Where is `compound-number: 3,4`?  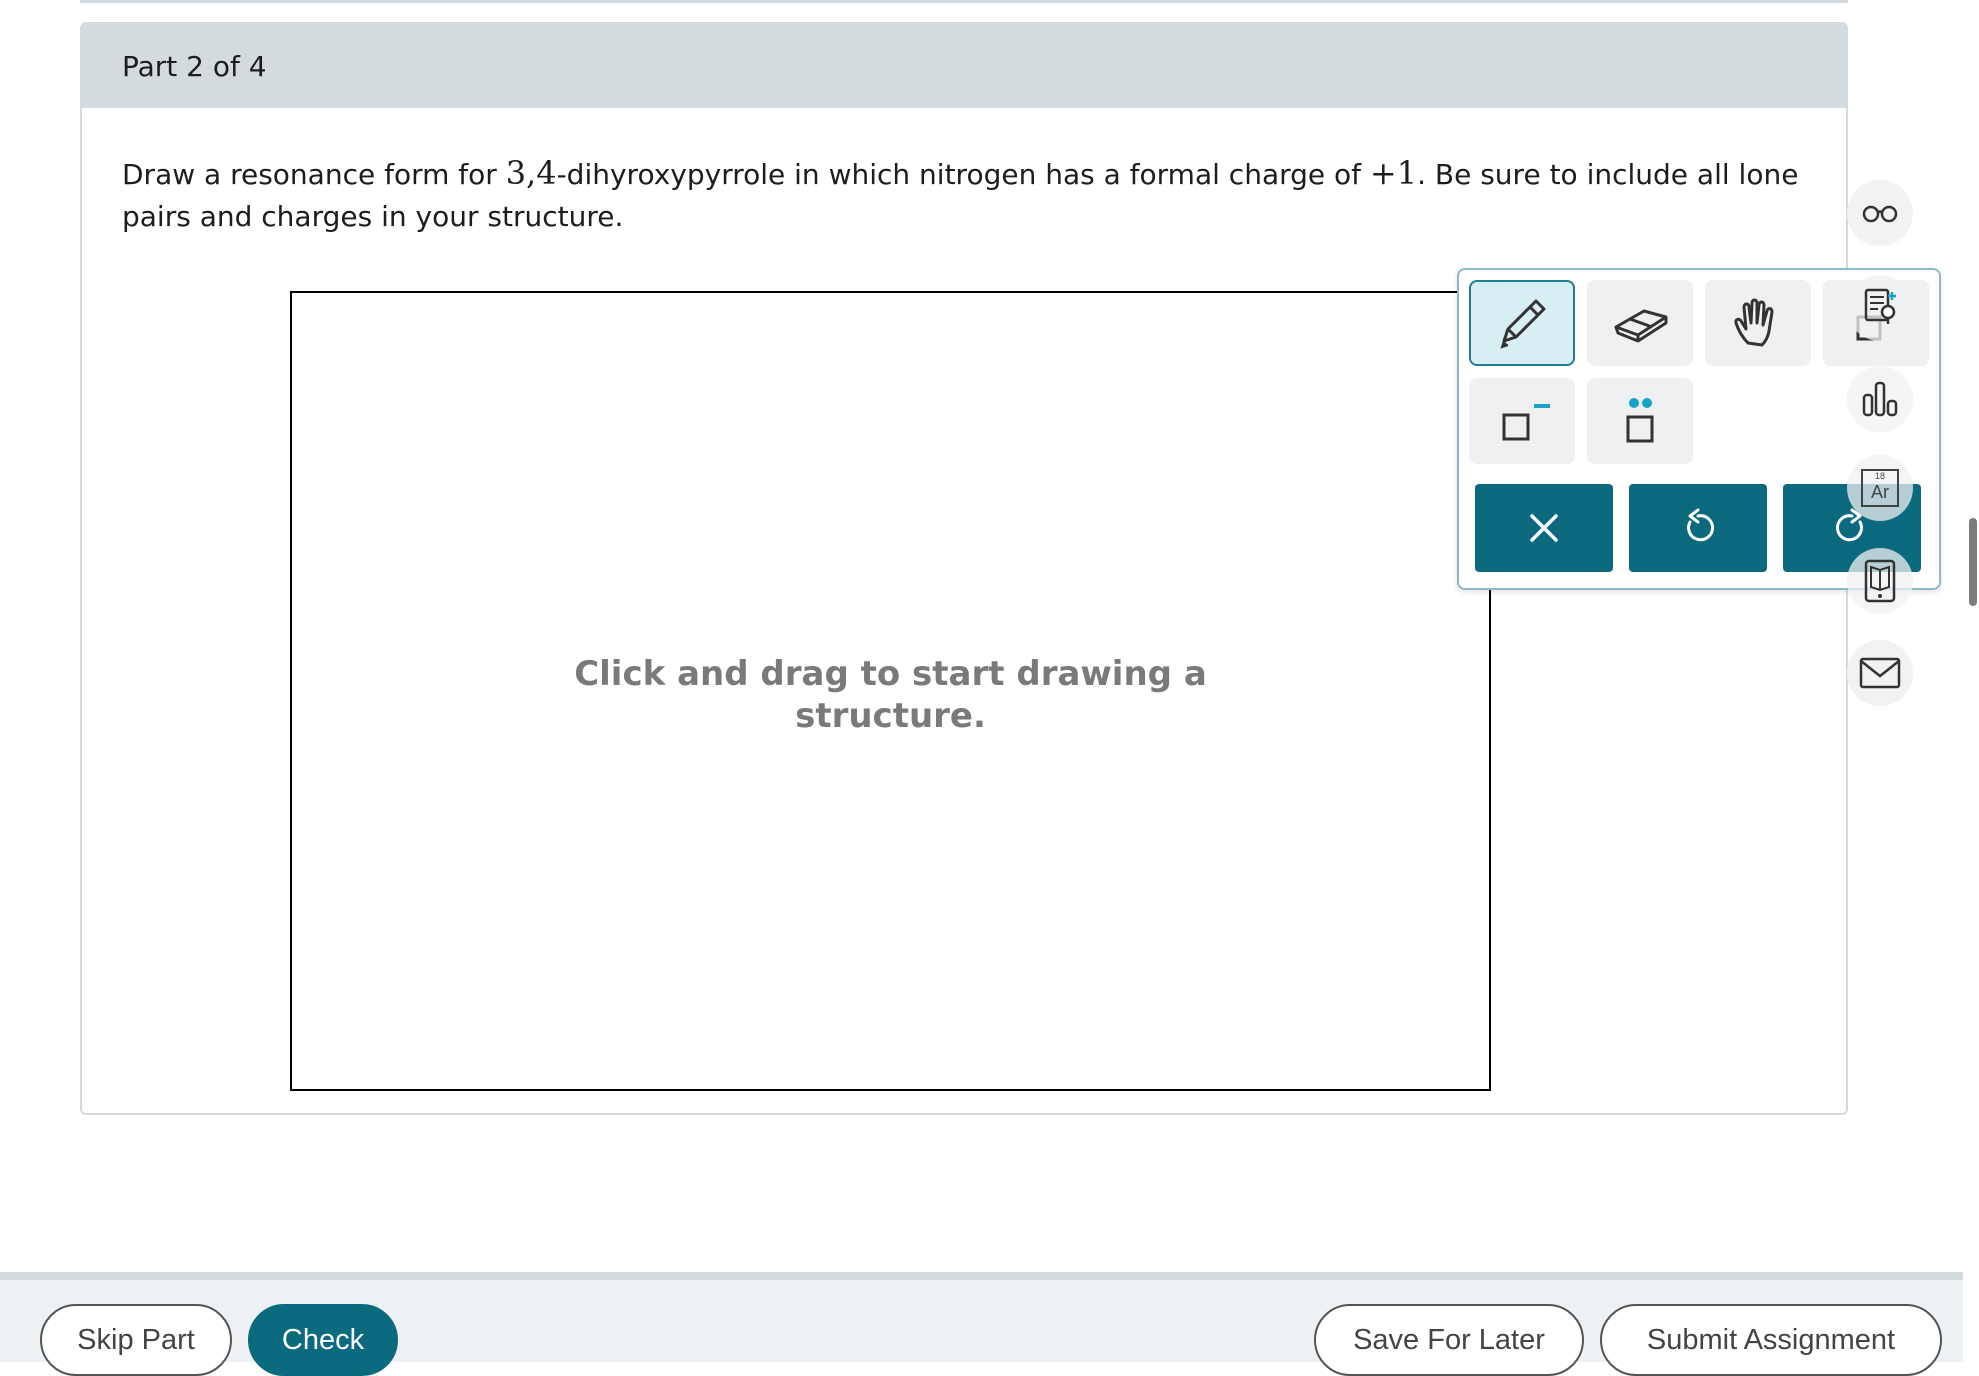
compound-number: 3,4 is located at coordinates (531, 173).